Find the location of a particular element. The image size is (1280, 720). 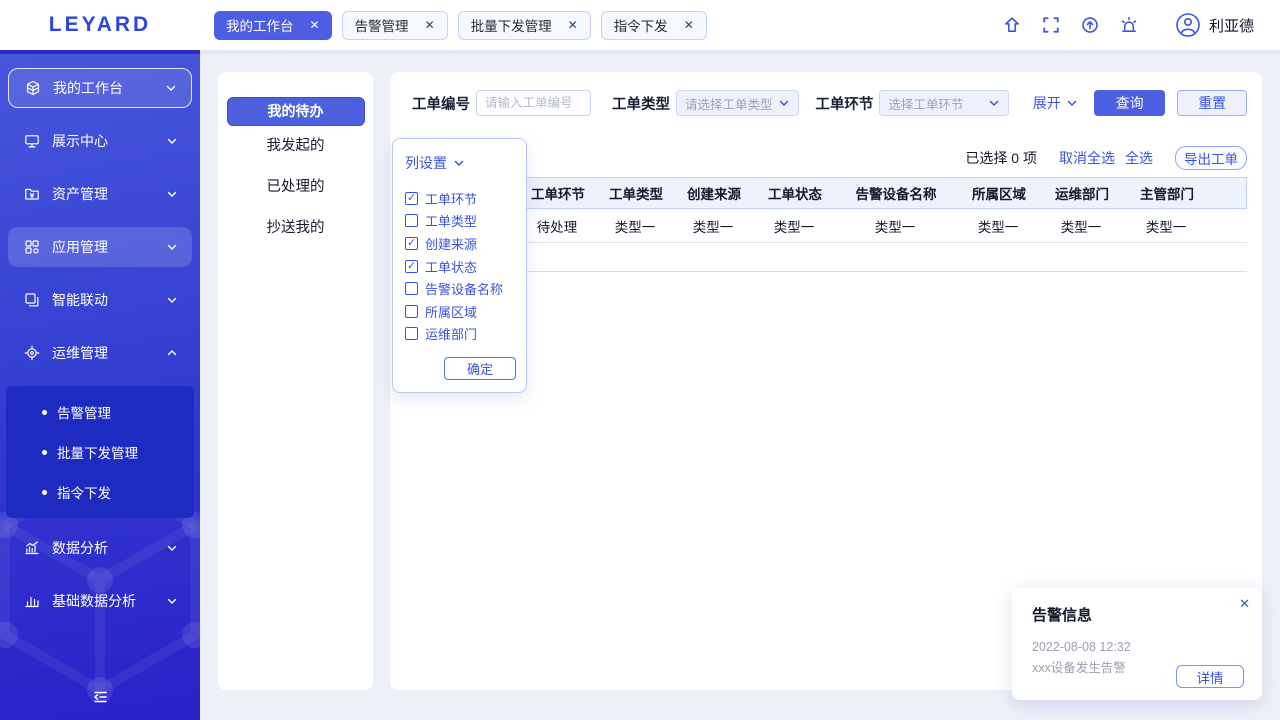

fullscreen-icon is located at coordinates (1051, 25).